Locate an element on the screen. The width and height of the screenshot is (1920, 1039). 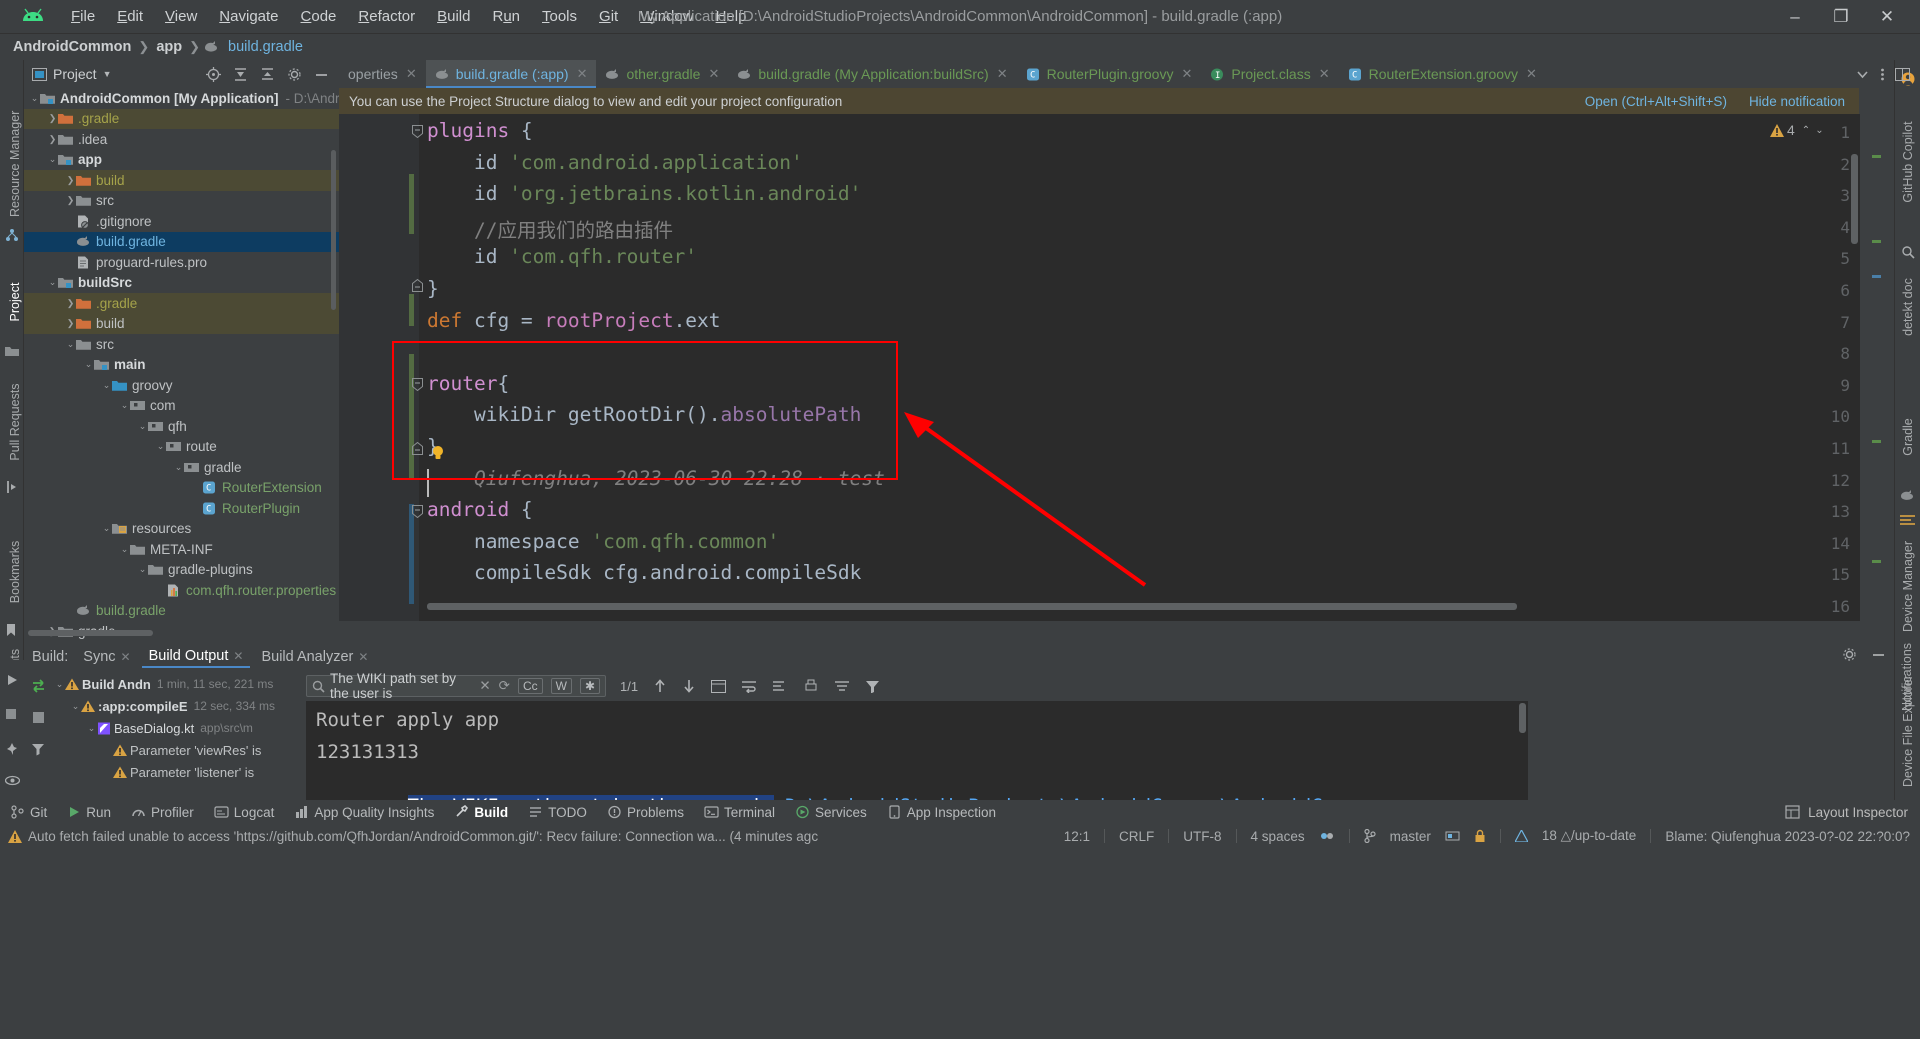
menu-run: Run is located at coordinates (506, 16).